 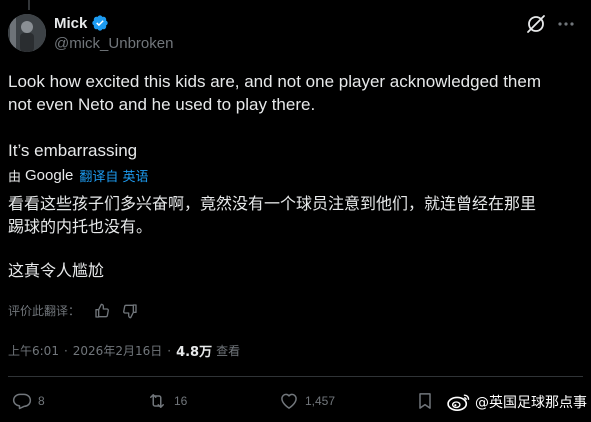 What do you see at coordinates (73, 150) in the screenshot?
I see `tweet-text-line: It’s embarrassing` at bounding box center [73, 150].